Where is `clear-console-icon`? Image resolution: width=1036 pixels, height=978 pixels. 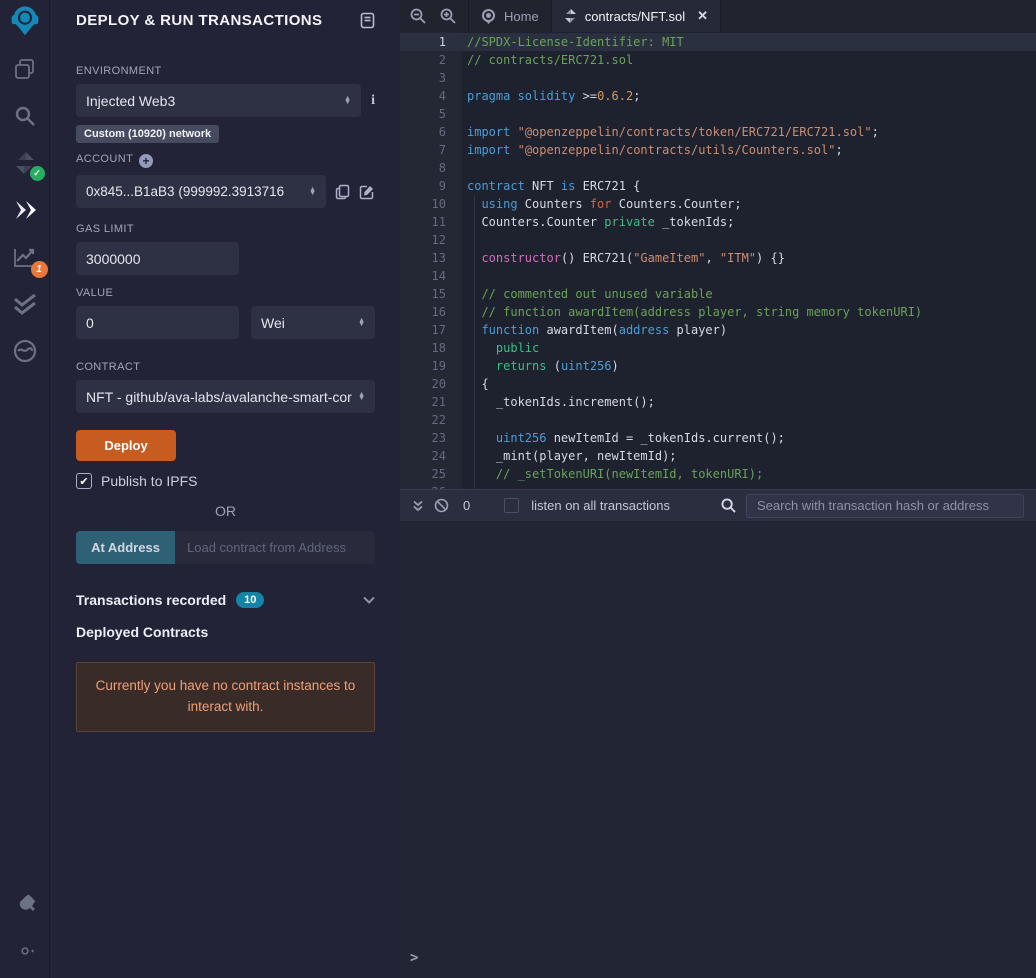 clear-console-icon is located at coordinates (441, 505).